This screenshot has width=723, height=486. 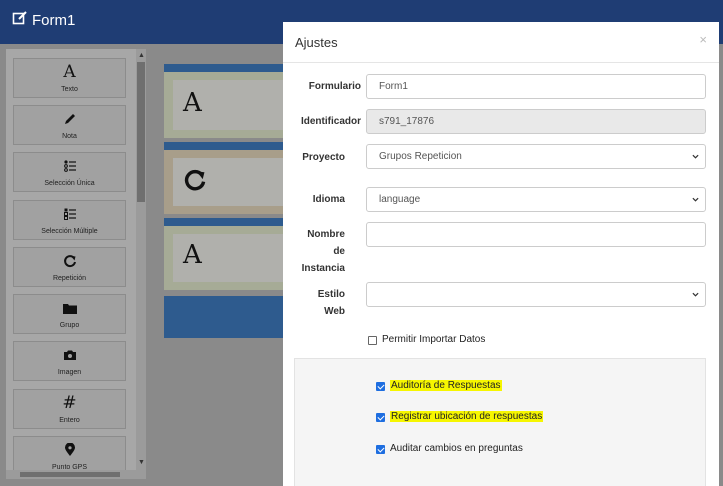 I want to click on modal-header: Ajustes ×, so click(x=501, y=42).